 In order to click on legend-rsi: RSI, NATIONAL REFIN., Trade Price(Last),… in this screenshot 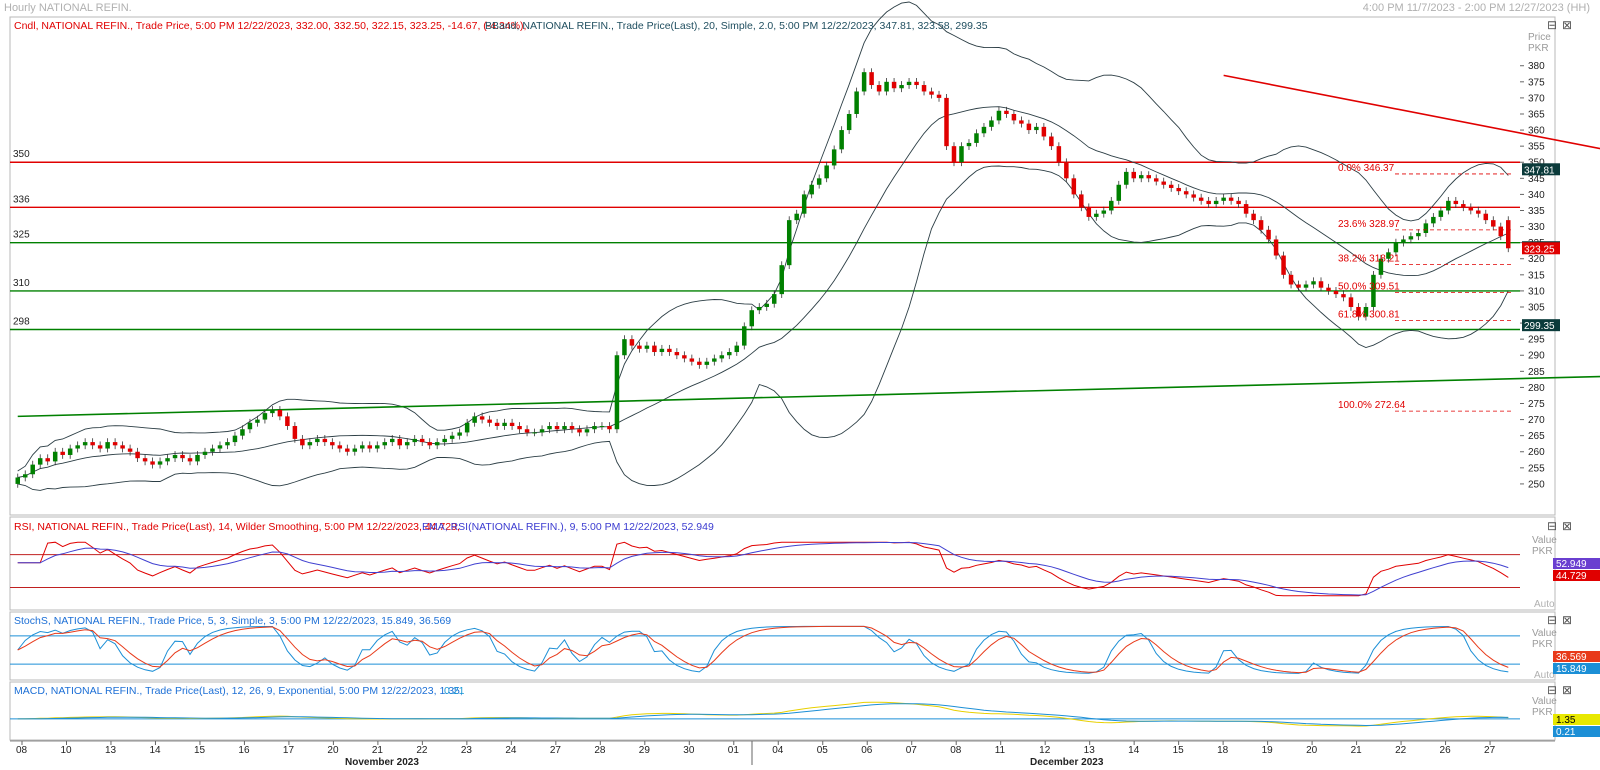, I will do `click(237, 527)`.